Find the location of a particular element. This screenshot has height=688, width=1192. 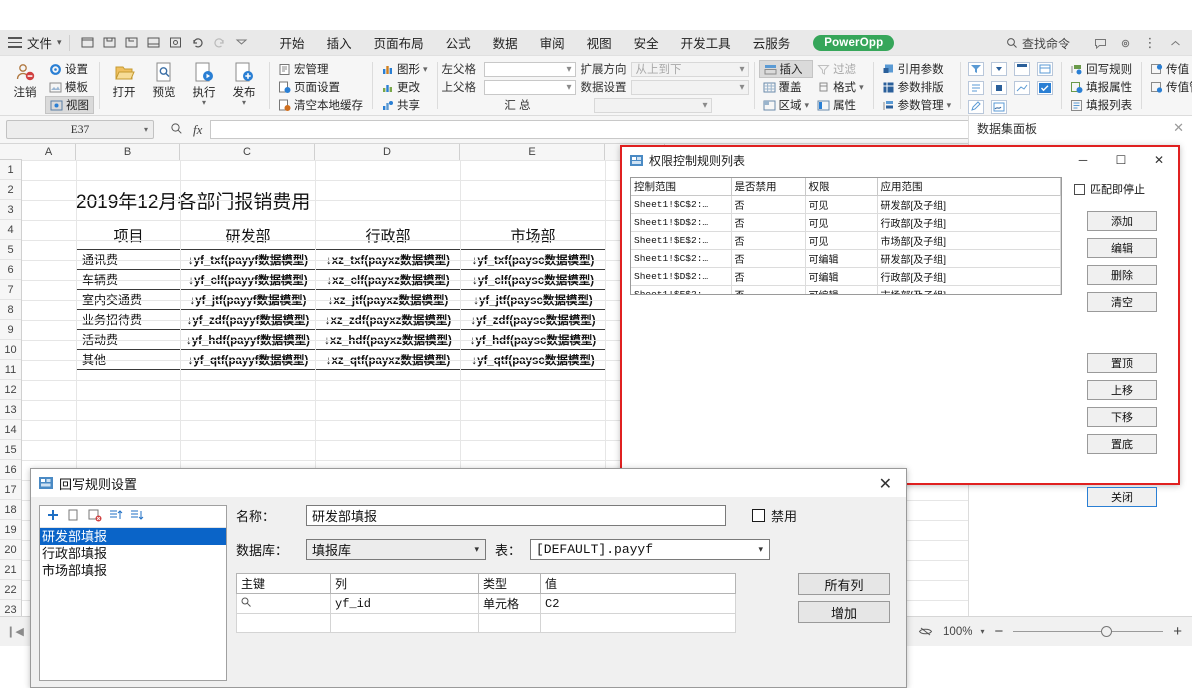

move-up-icon is located at coordinates (116, 516).